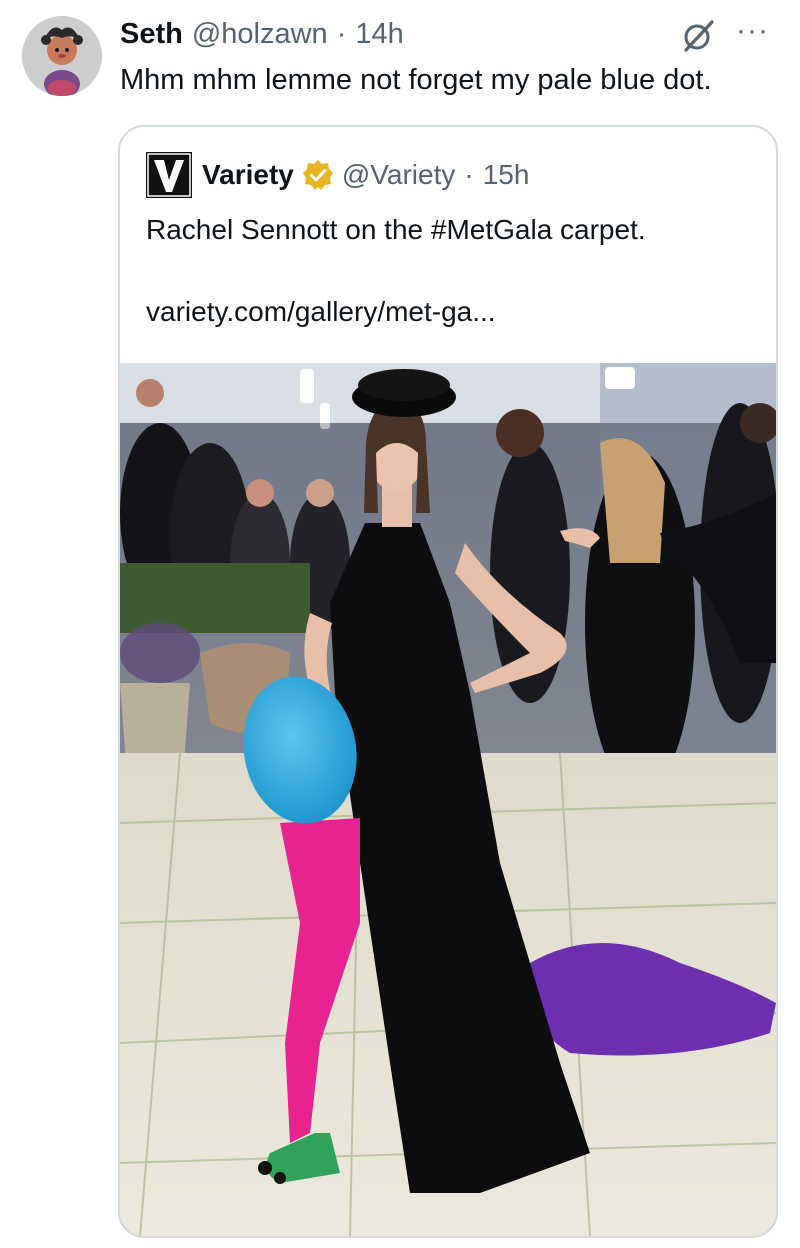  I want to click on tweet-header: Seth @holzawn · 14h, so click(262, 34).